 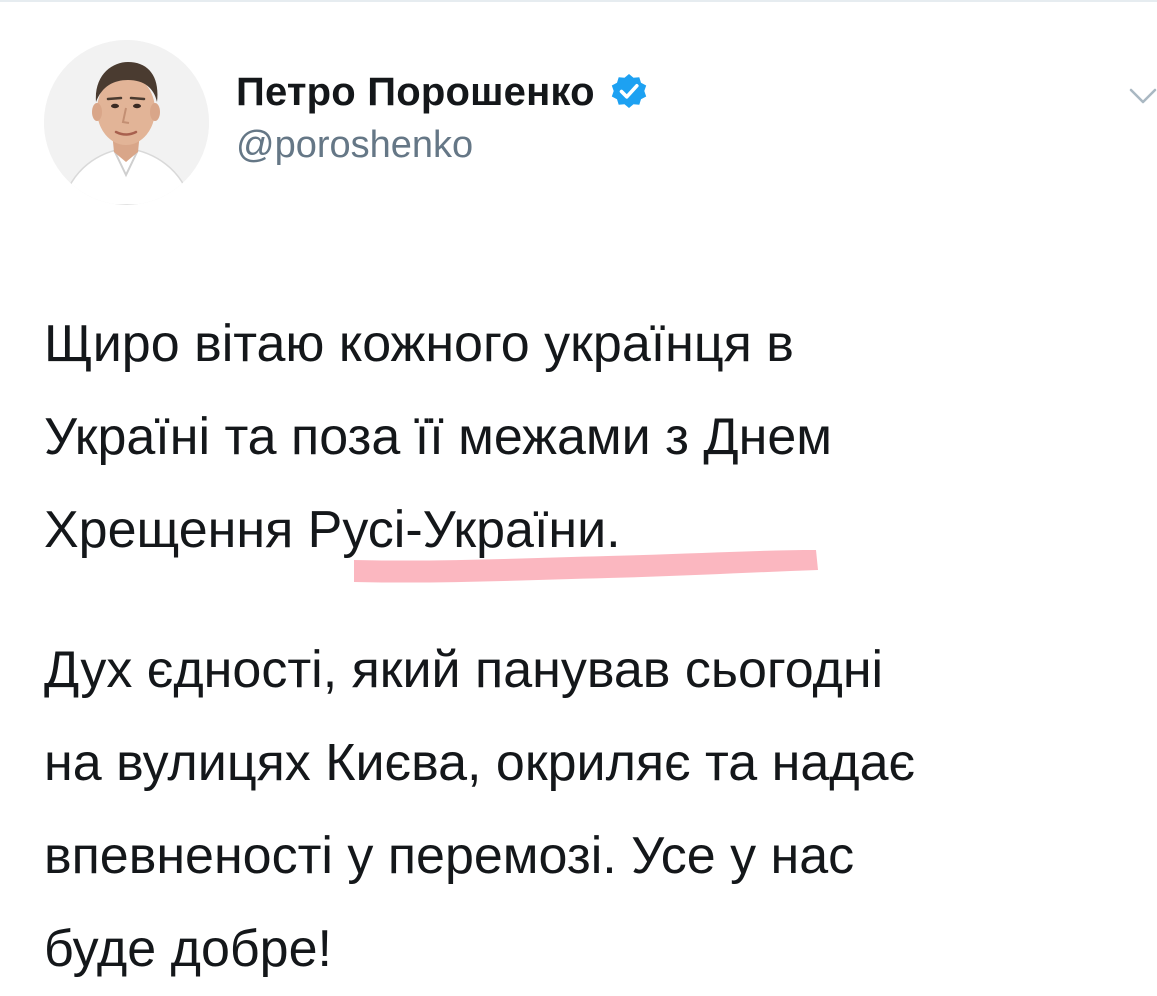 I want to click on author-handle: @poroshenko, so click(x=442, y=145).